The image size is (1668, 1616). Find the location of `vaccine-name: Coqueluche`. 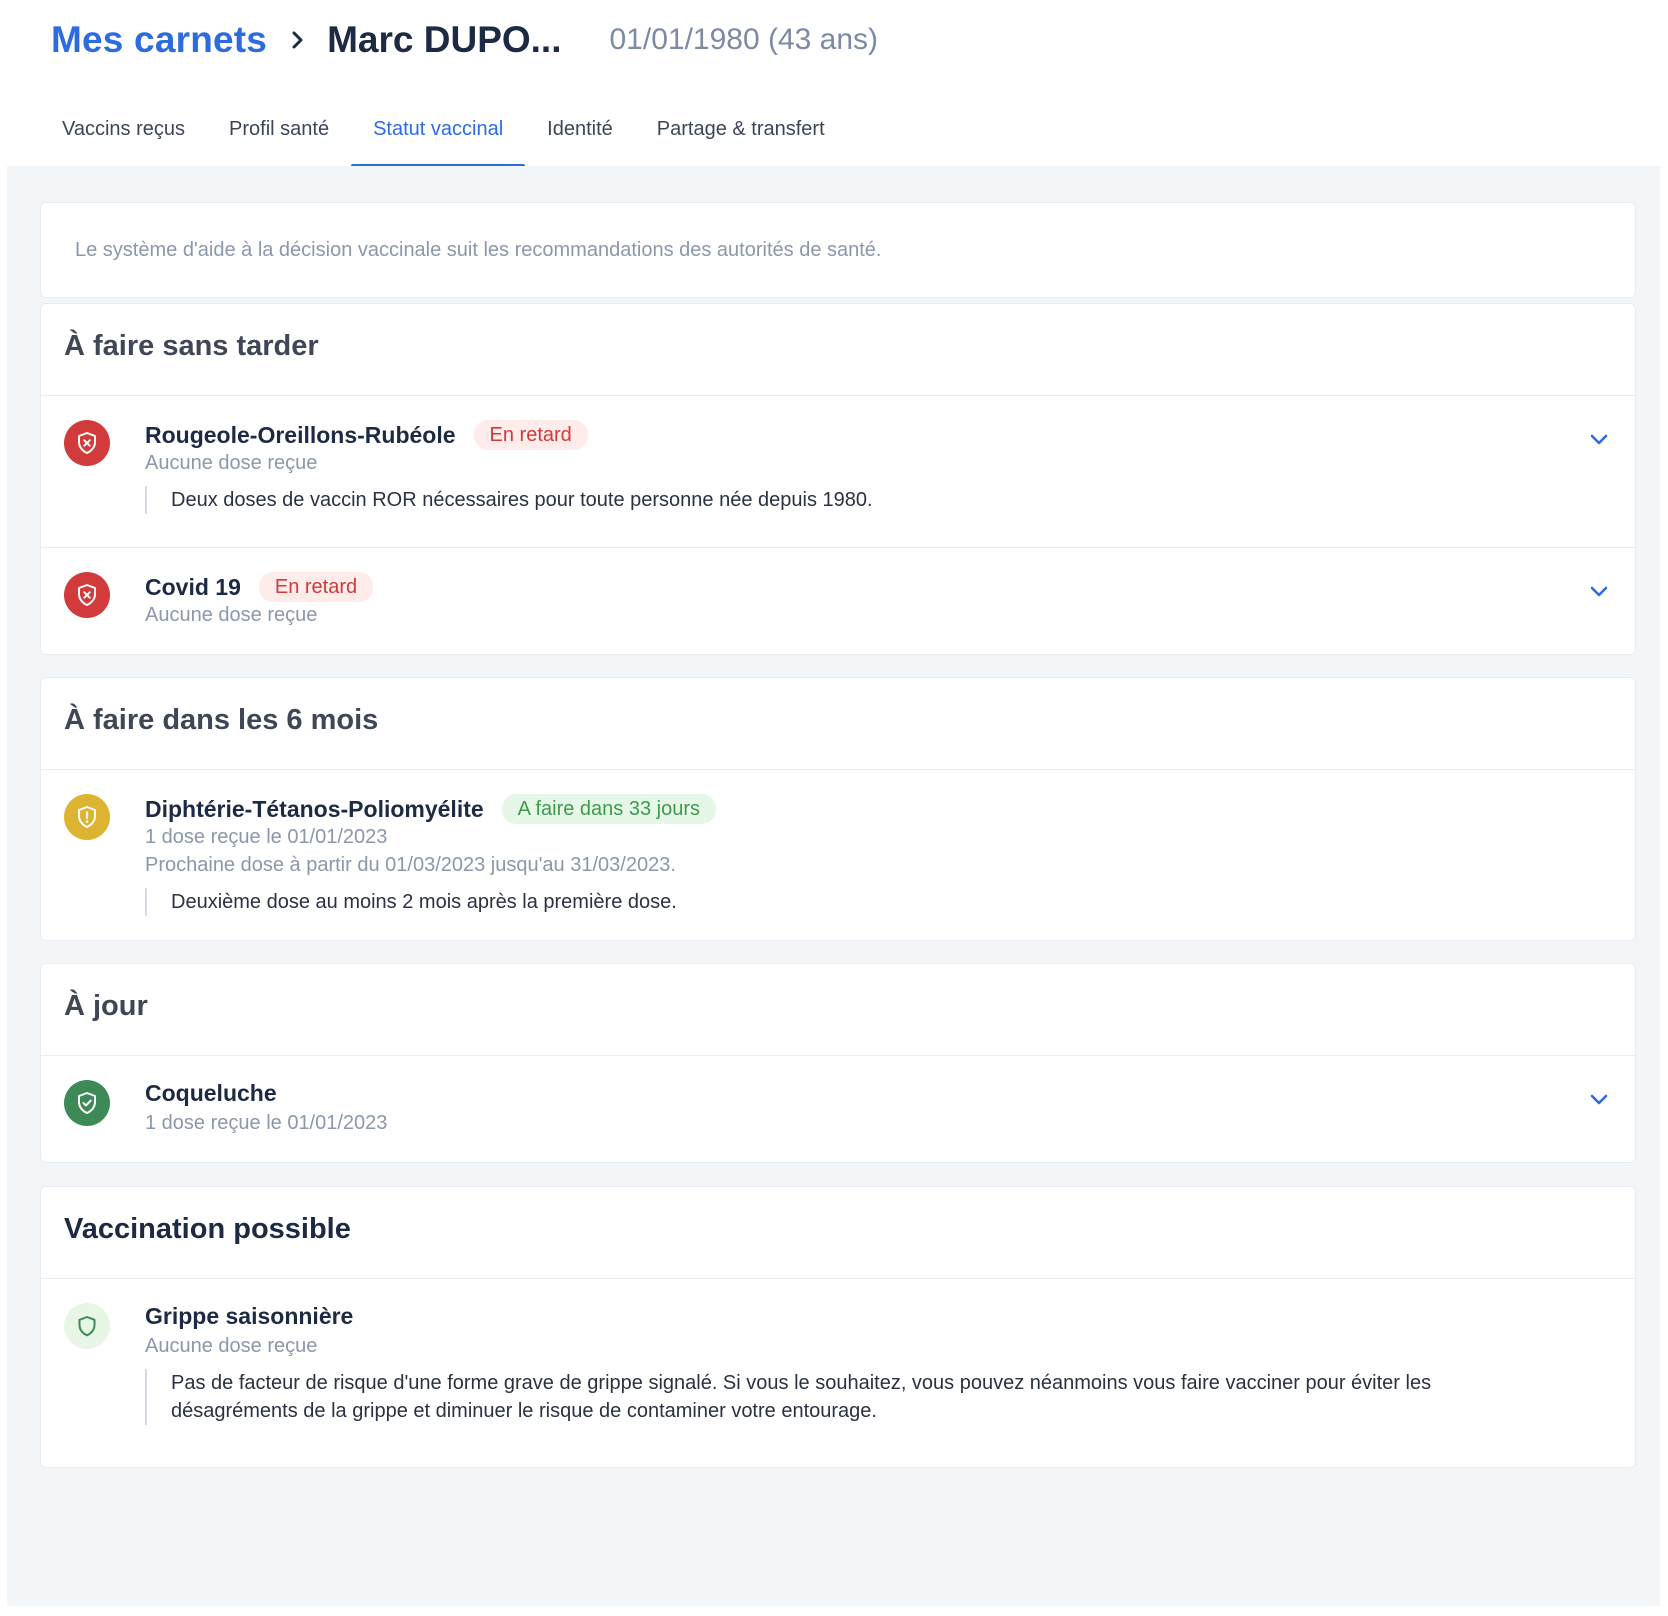

vaccine-name: Coqueluche is located at coordinates (211, 1093).